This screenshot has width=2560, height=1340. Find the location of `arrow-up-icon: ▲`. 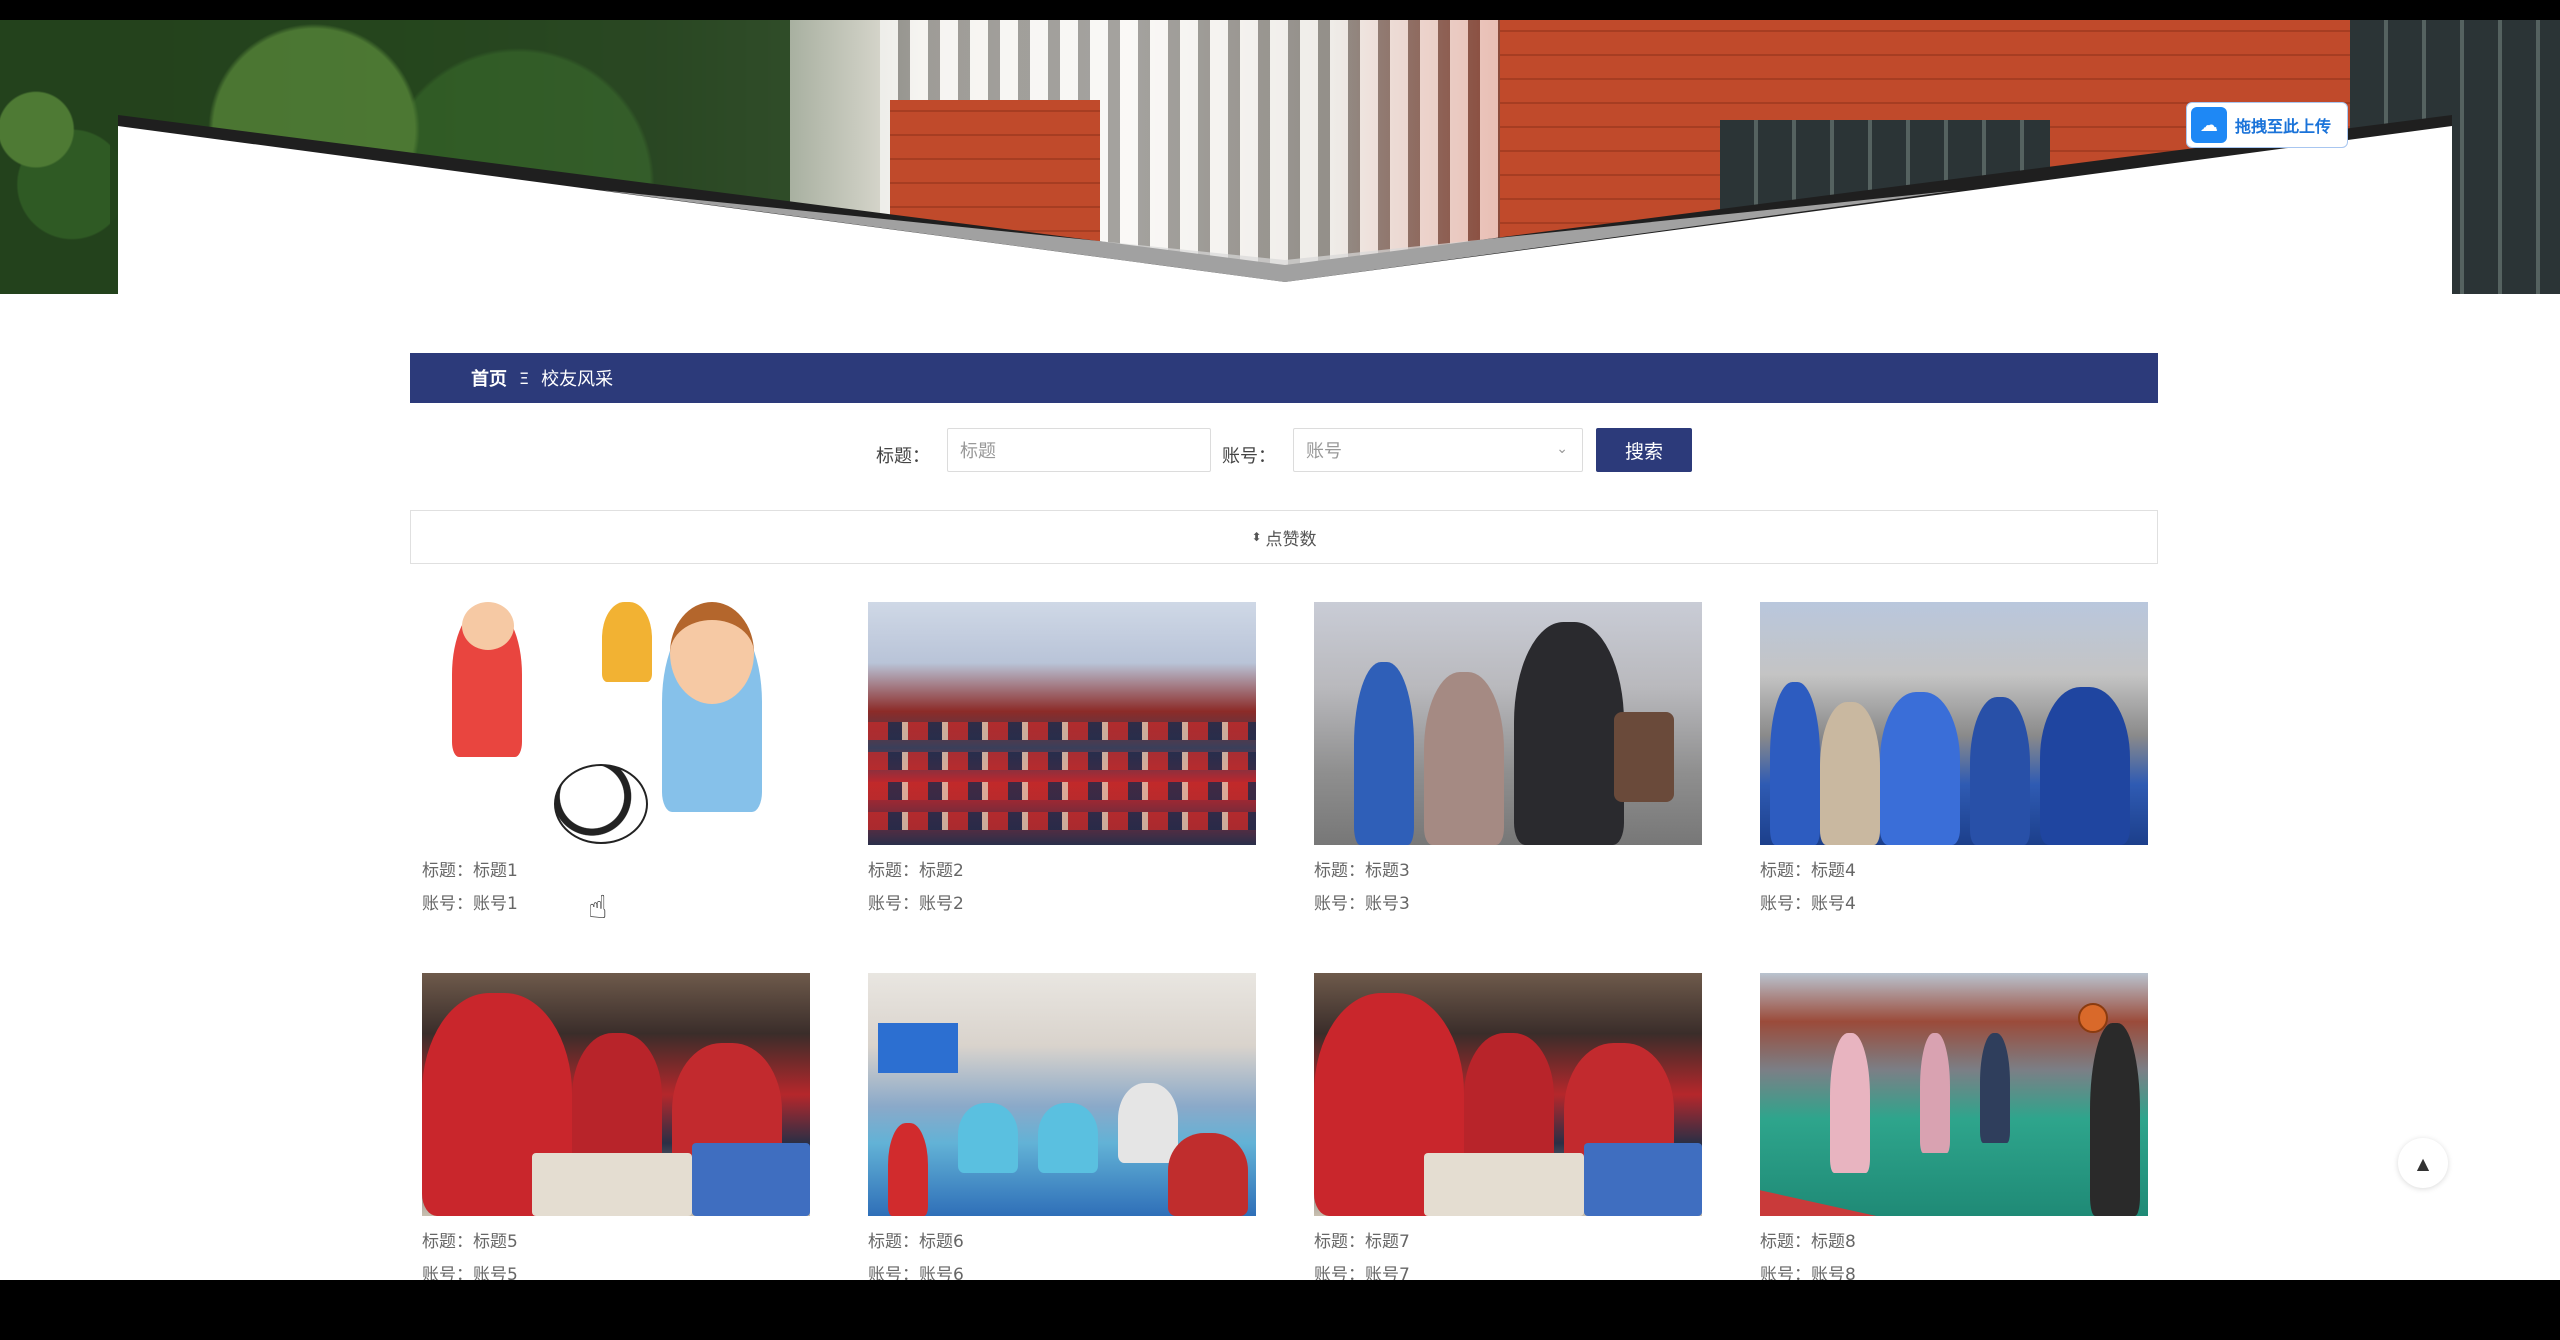

arrow-up-icon: ▲ is located at coordinates (2423, 1163).